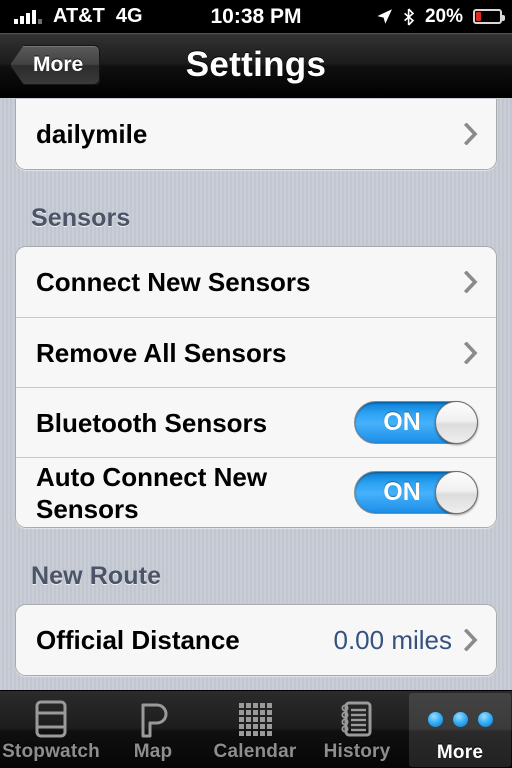 The width and height of the screenshot is (512, 768). Describe the element at coordinates (152, 422) in the screenshot. I see `row-label: Bluetooth Sensors` at that location.